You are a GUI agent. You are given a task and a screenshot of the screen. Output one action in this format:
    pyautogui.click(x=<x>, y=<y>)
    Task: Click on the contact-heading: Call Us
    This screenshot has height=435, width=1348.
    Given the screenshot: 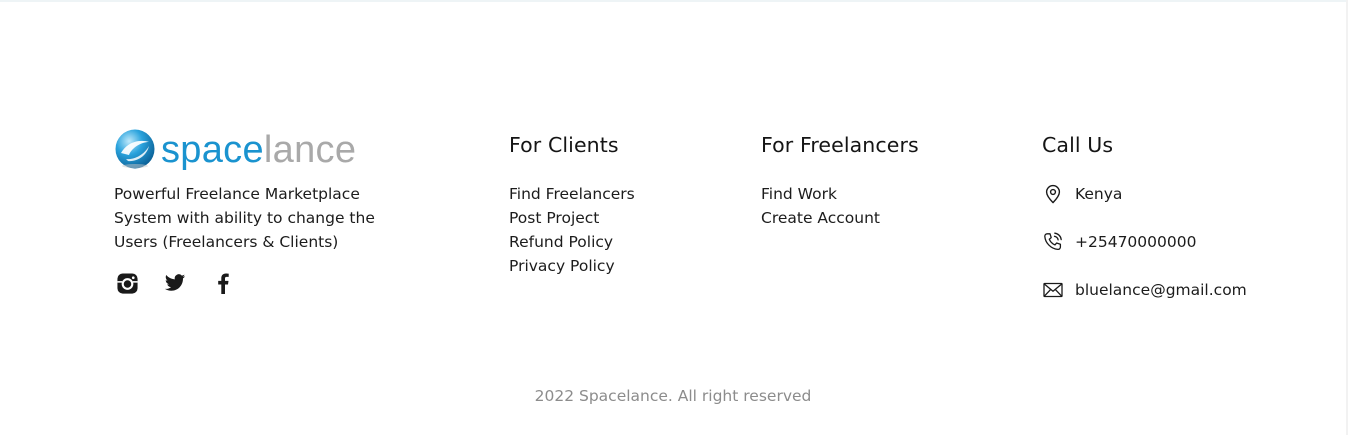 What is the action you would take?
    pyautogui.click(x=1078, y=145)
    